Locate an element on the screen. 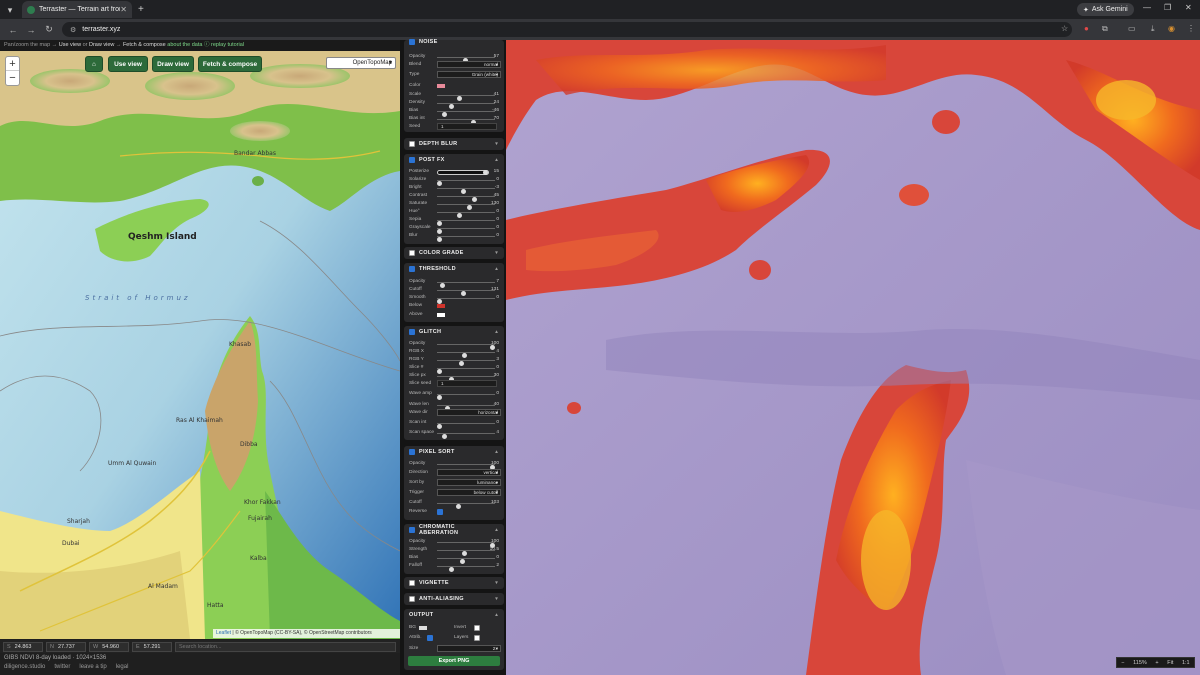  slice-count-slider: Slice #0 is located at coordinates (454, 369).